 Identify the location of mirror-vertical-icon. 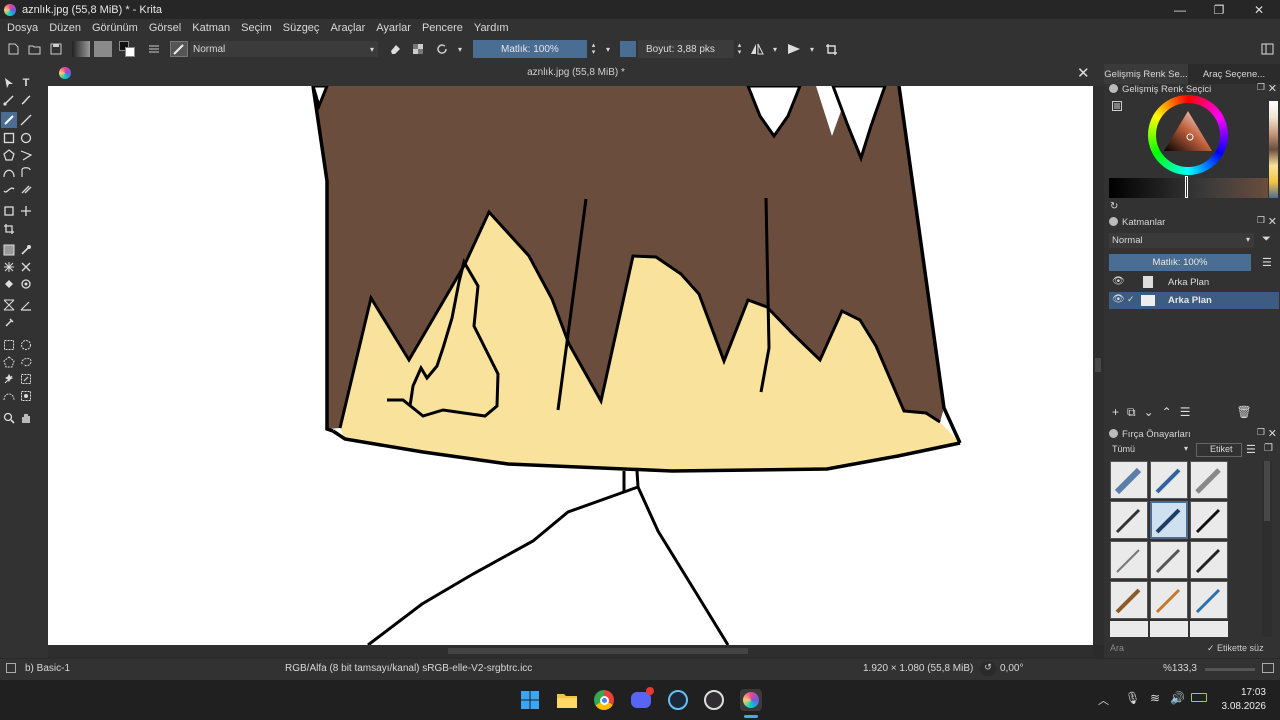
(794, 49).